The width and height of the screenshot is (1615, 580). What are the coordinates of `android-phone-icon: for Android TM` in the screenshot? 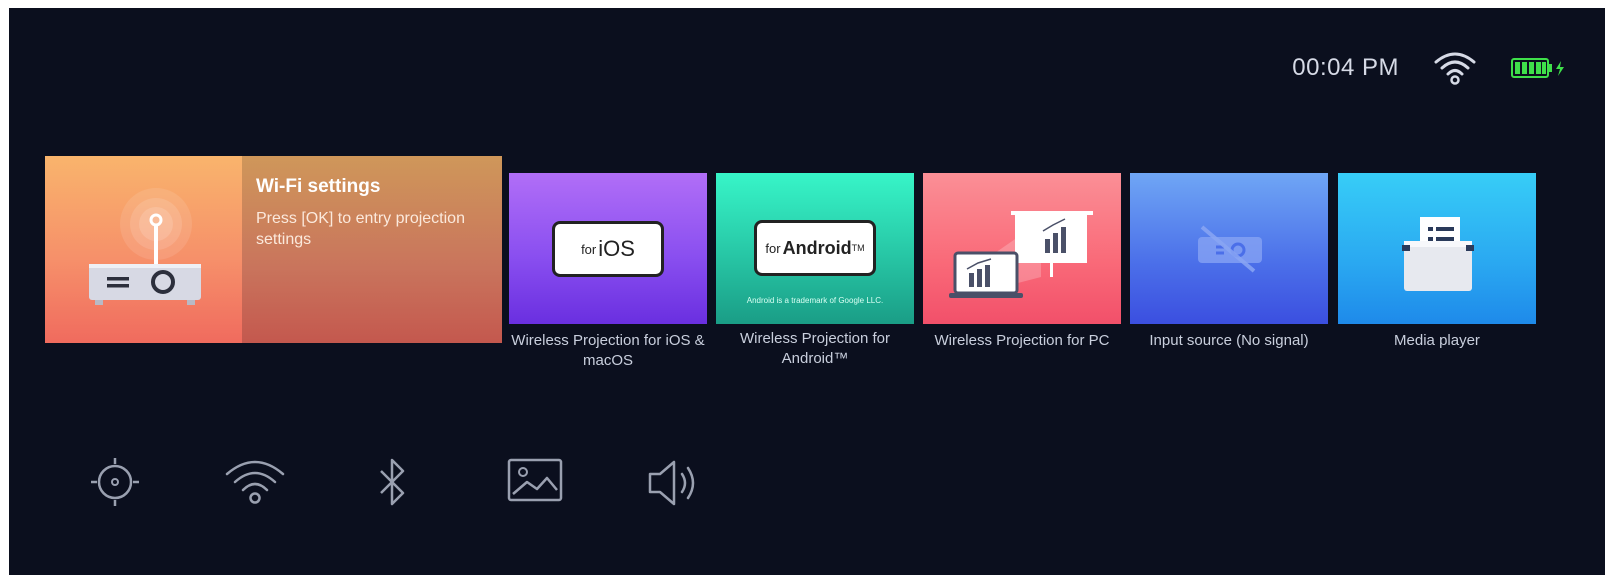 It's located at (815, 248).